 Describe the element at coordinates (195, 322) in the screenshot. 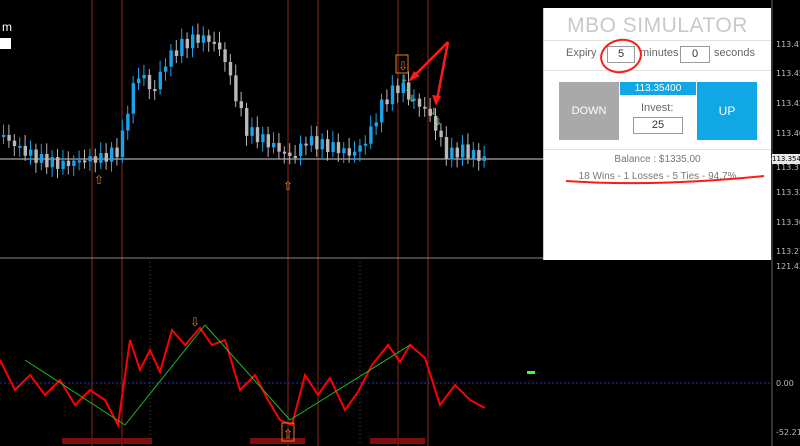

I see `down-arrow-icon: ⇩` at that location.